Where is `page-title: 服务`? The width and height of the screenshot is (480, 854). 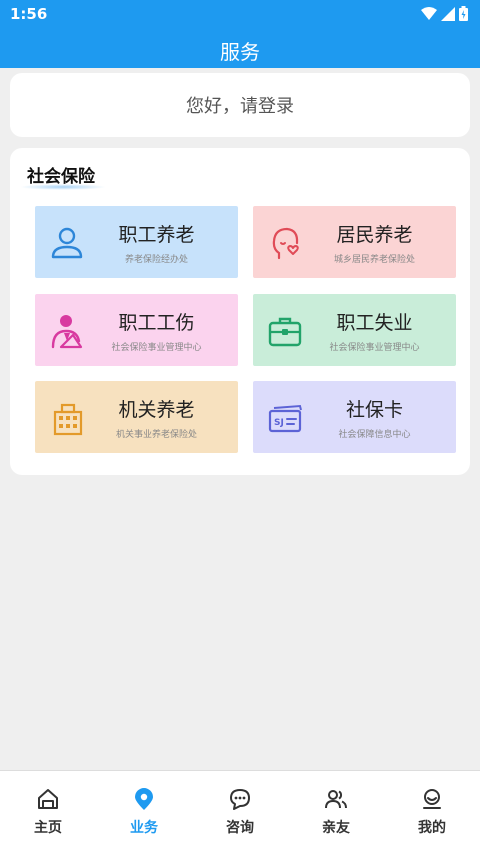 page-title: 服务 is located at coordinates (240, 52).